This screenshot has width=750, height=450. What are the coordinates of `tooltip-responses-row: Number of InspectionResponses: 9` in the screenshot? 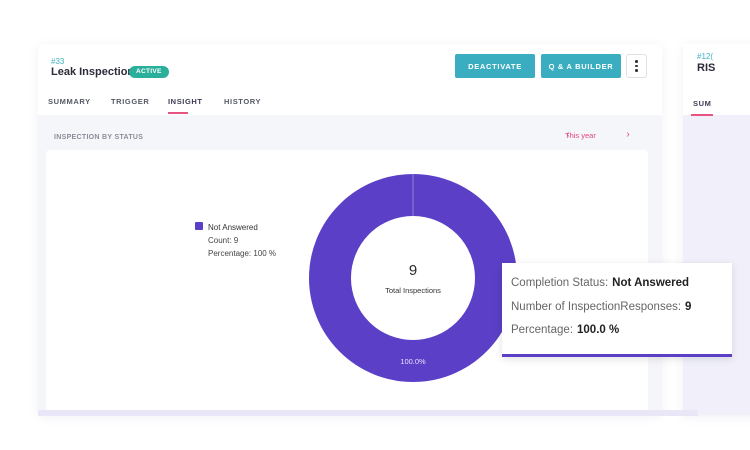 It's located at (601, 307).